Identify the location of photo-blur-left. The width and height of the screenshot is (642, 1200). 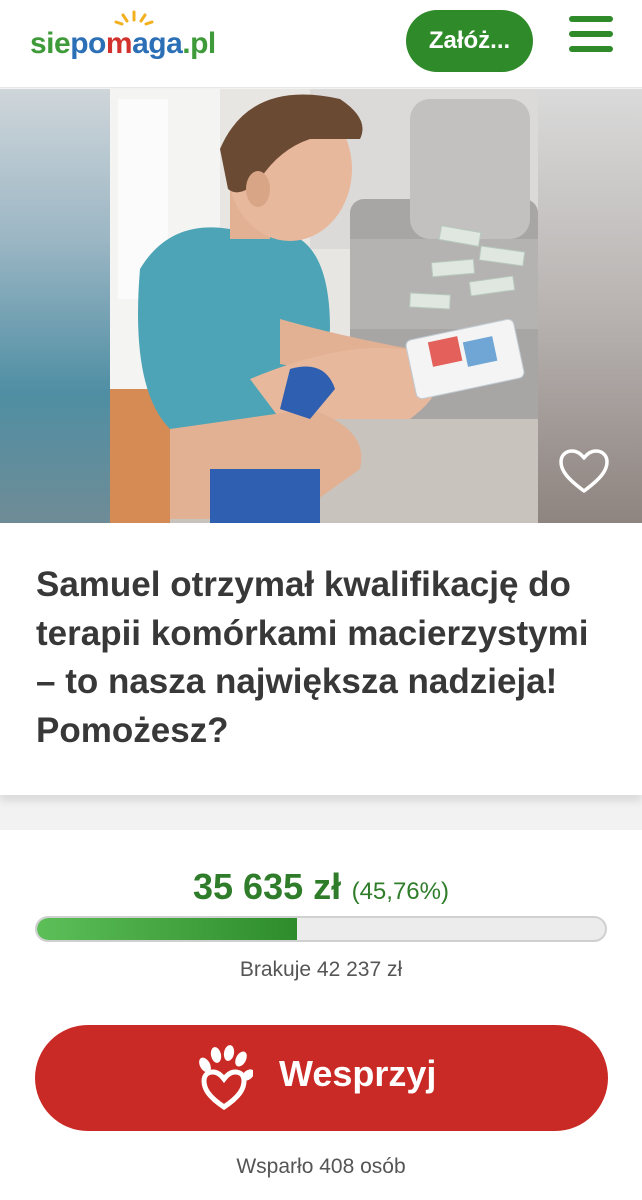
(55, 306).